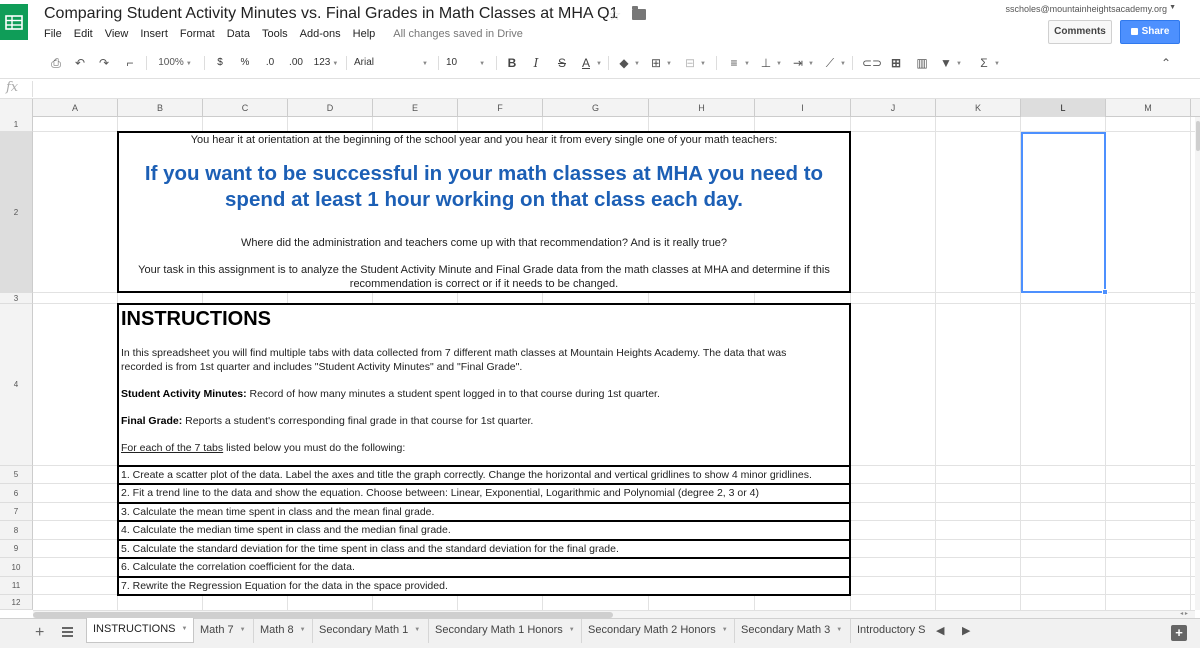 Image resolution: width=1200 pixels, height=648 pixels. Describe the element at coordinates (296, 63) in the screenshot. I see `increase-decimal-button: .00` at that location.